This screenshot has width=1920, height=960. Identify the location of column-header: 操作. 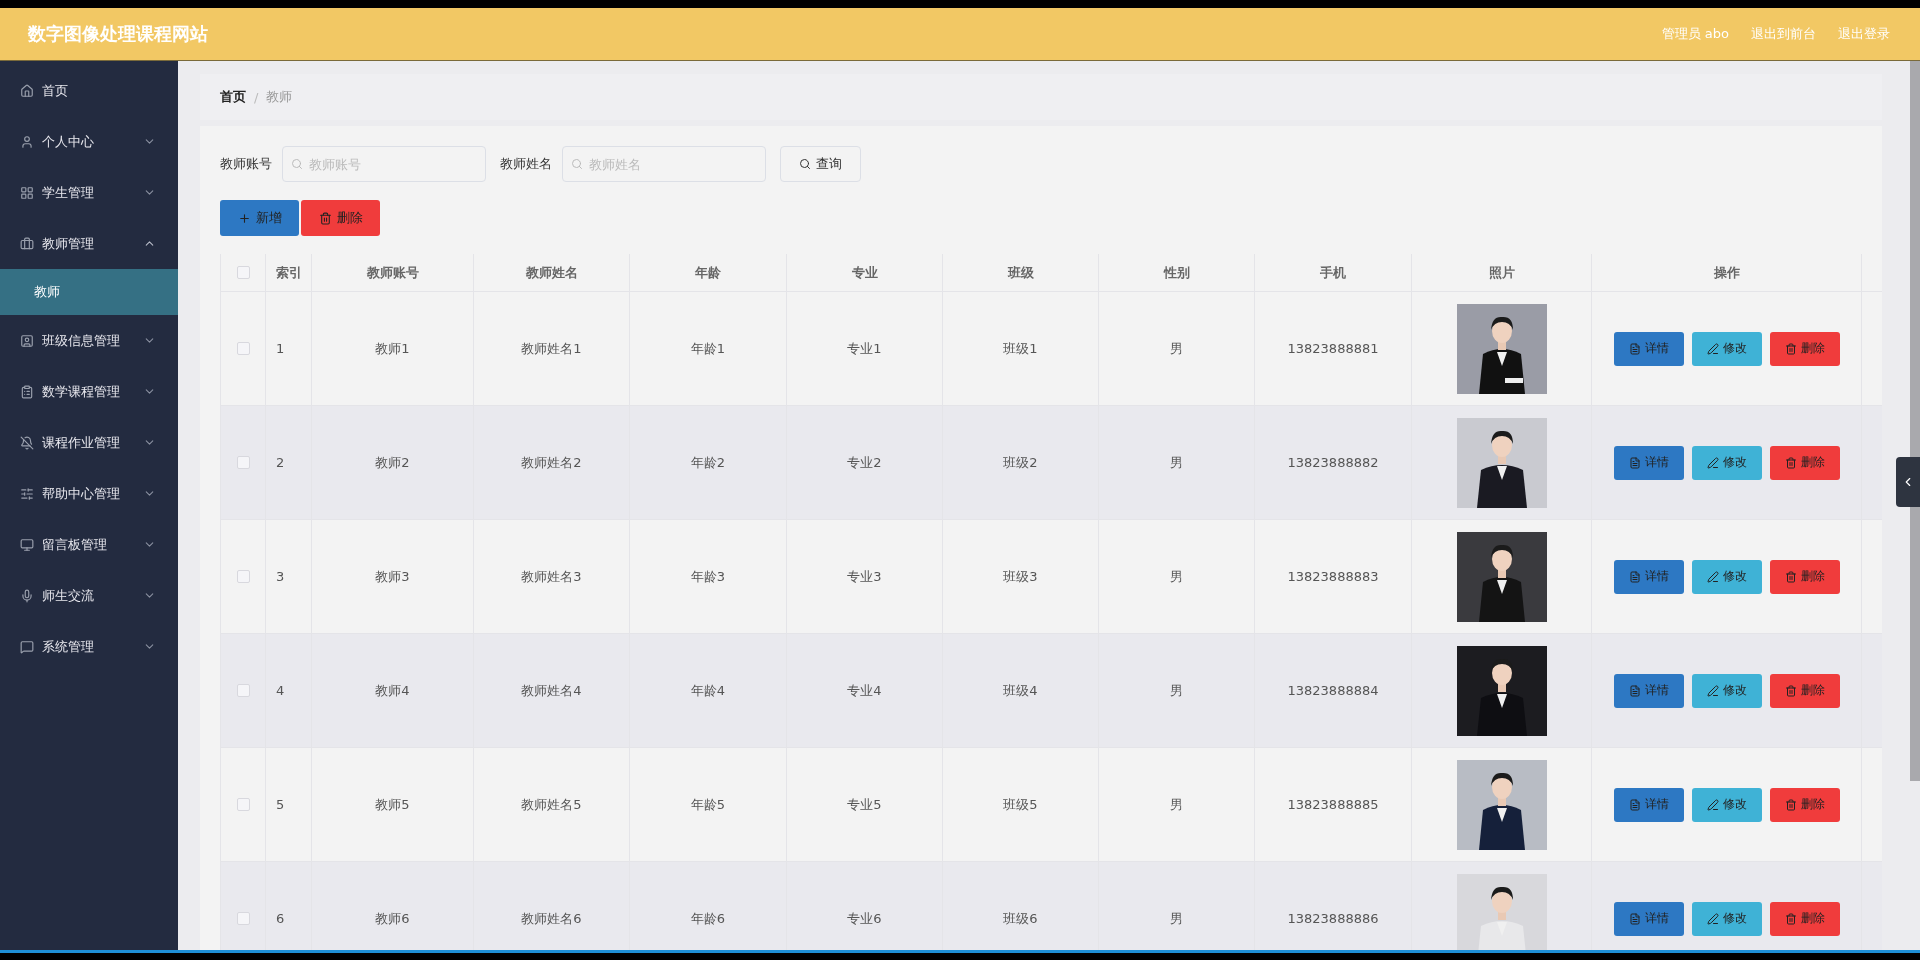
(1727, 272).